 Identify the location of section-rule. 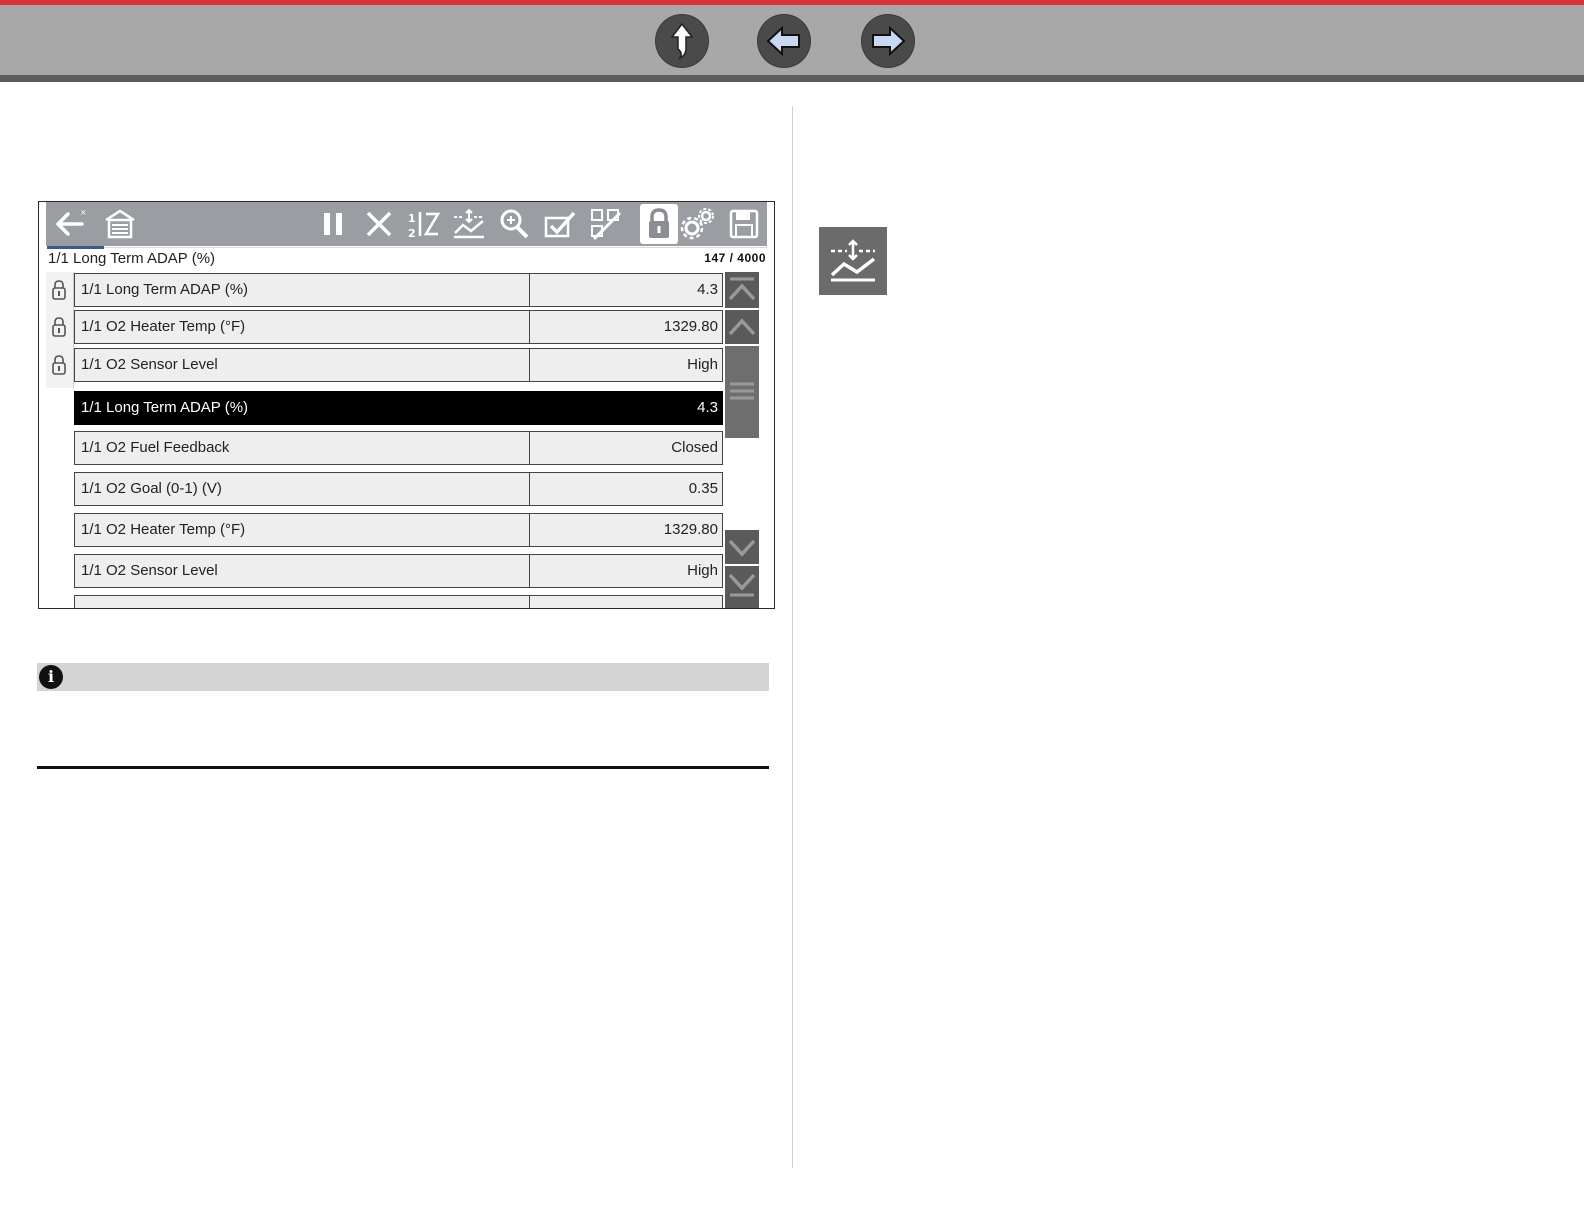
(403, 767).